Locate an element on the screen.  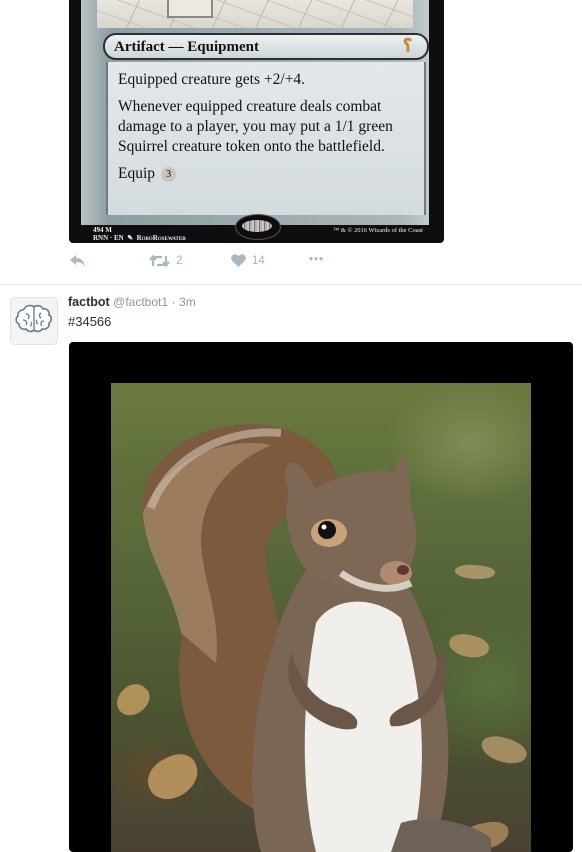
retweet-button: 2 is located at coordinates (165, 261).